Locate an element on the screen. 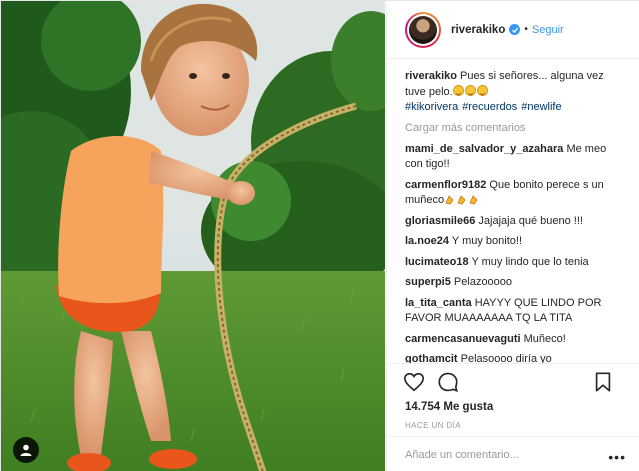 The image size is (639, 471). avatar is located at coordinates (423, 29).